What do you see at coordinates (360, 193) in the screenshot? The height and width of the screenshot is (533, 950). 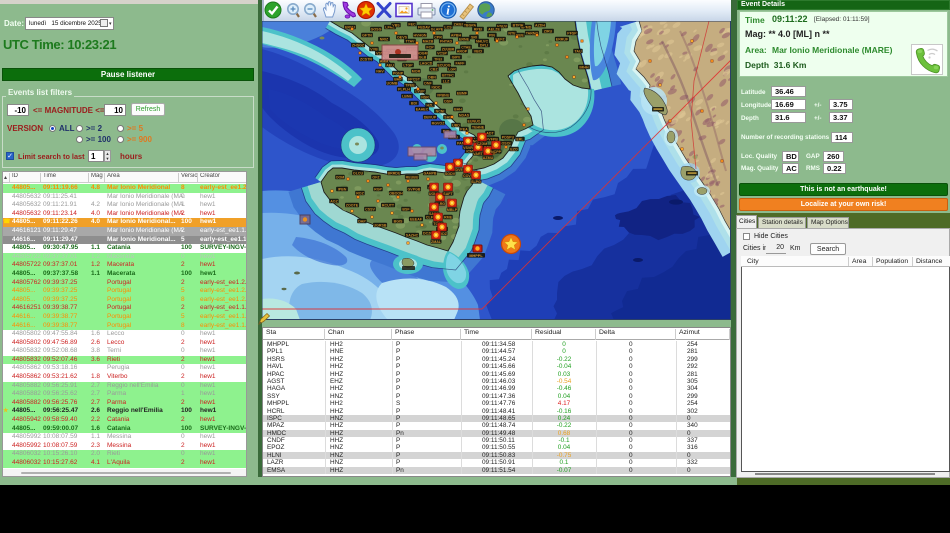 I see `svg-text: ROZ` at bounding box center [360, 193].